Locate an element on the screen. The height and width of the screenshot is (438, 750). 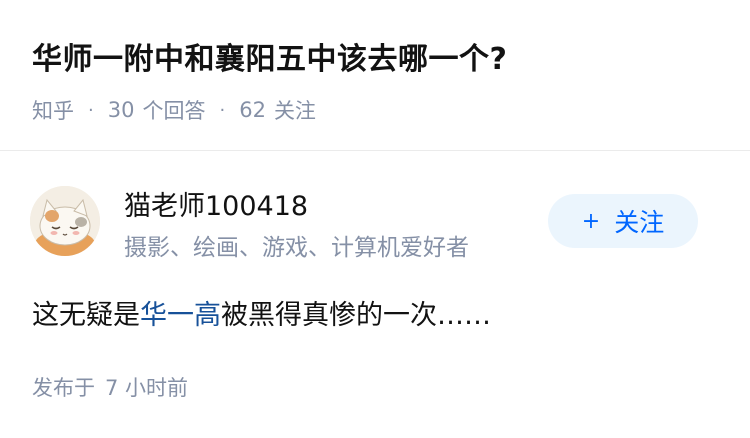
cat-avatar-icon is located at coordinates (65, 221).